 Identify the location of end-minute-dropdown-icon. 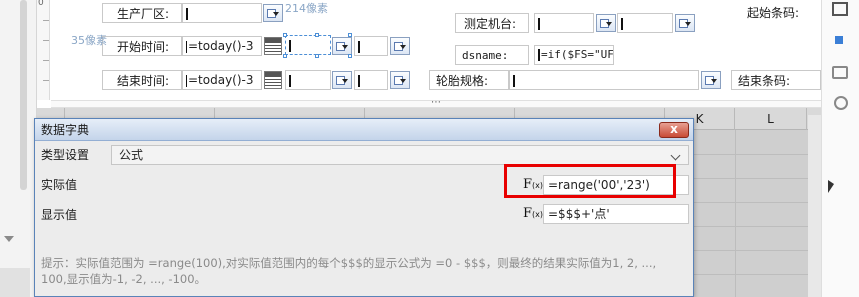
(400, 80).